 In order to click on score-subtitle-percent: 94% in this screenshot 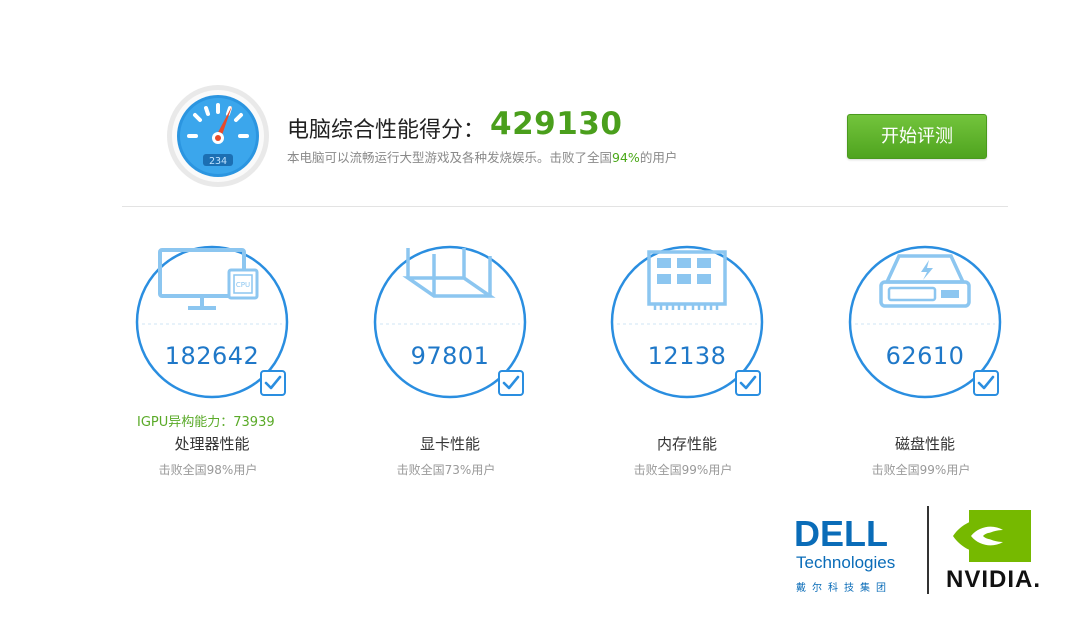, I will do `click(626, 157)`.